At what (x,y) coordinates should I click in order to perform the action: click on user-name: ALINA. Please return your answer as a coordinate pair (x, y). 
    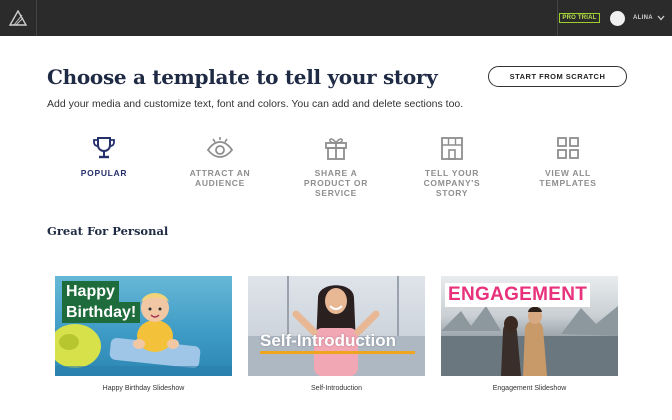
    Looking at the image, I should click on (643, 18).